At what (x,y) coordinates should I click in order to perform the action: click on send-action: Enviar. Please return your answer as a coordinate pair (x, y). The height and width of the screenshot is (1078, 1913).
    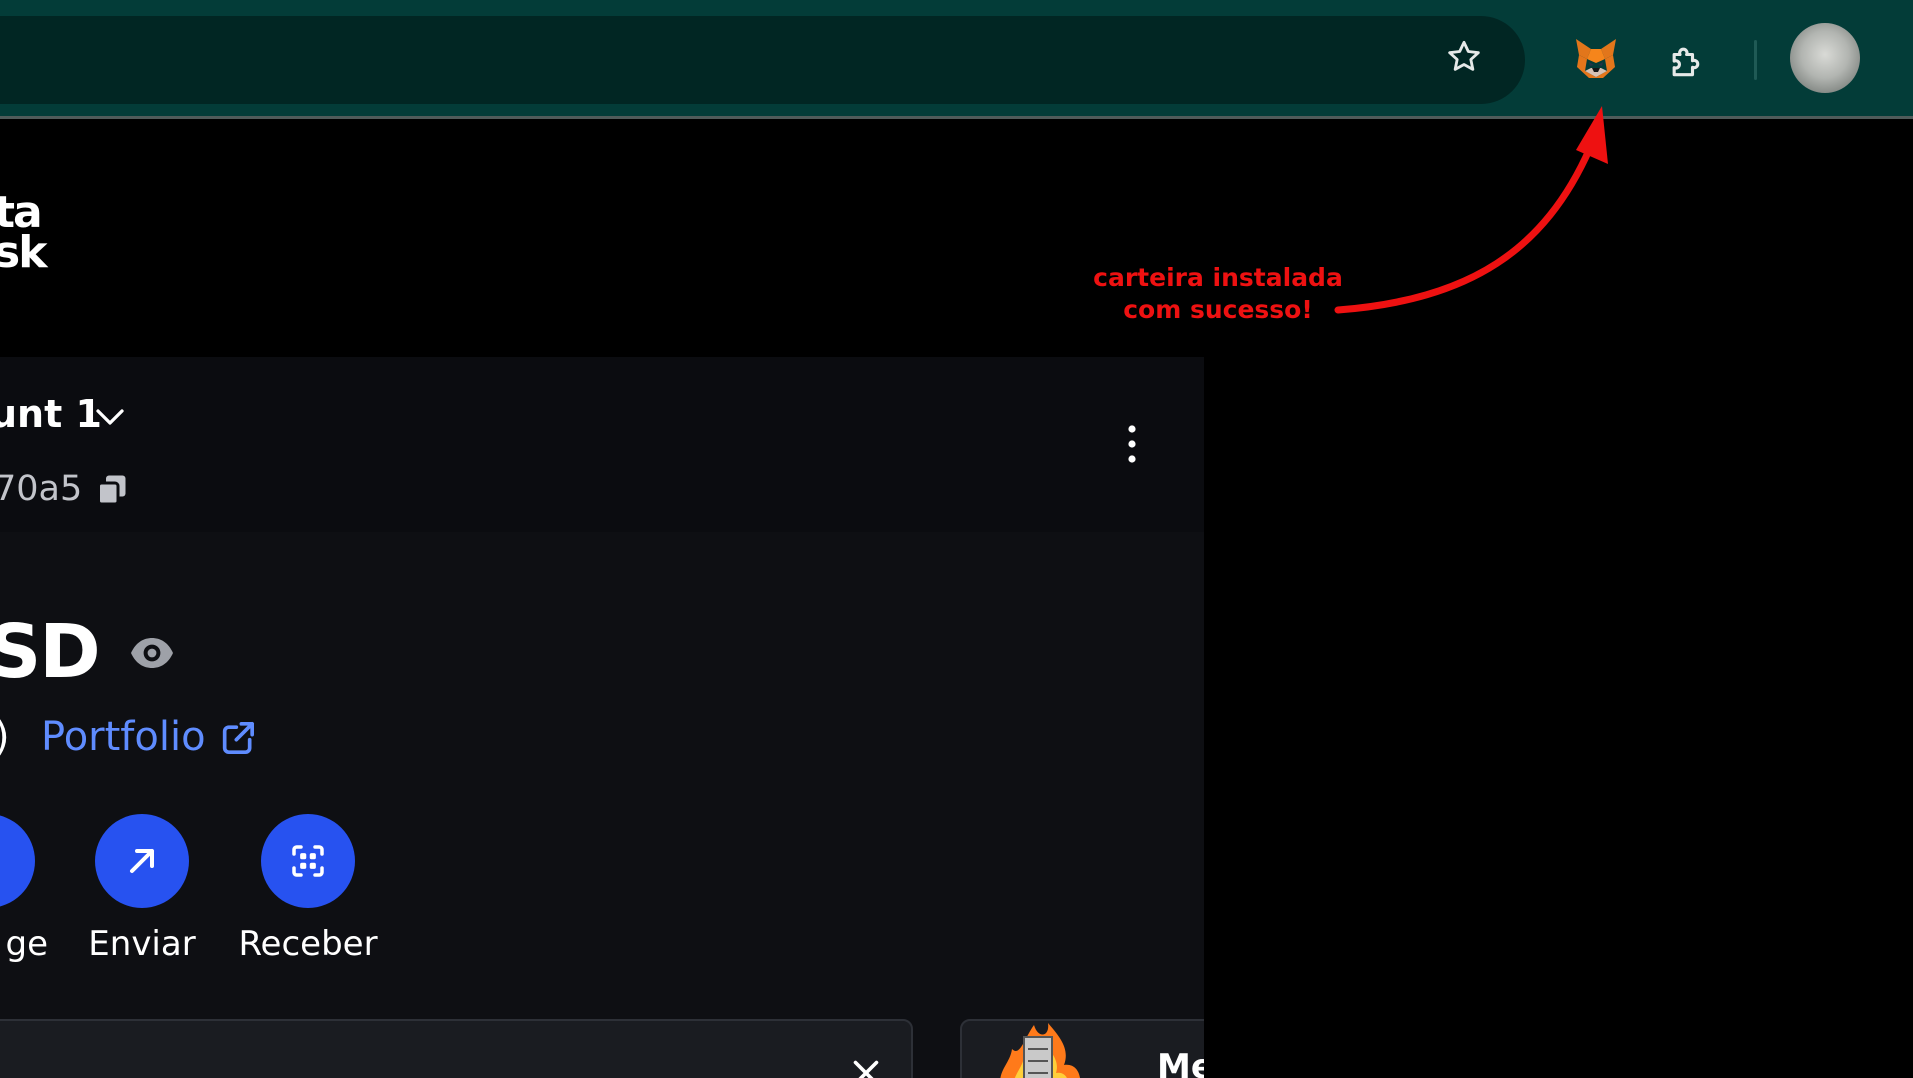
    Looking at the image, I should click on (142, 889).